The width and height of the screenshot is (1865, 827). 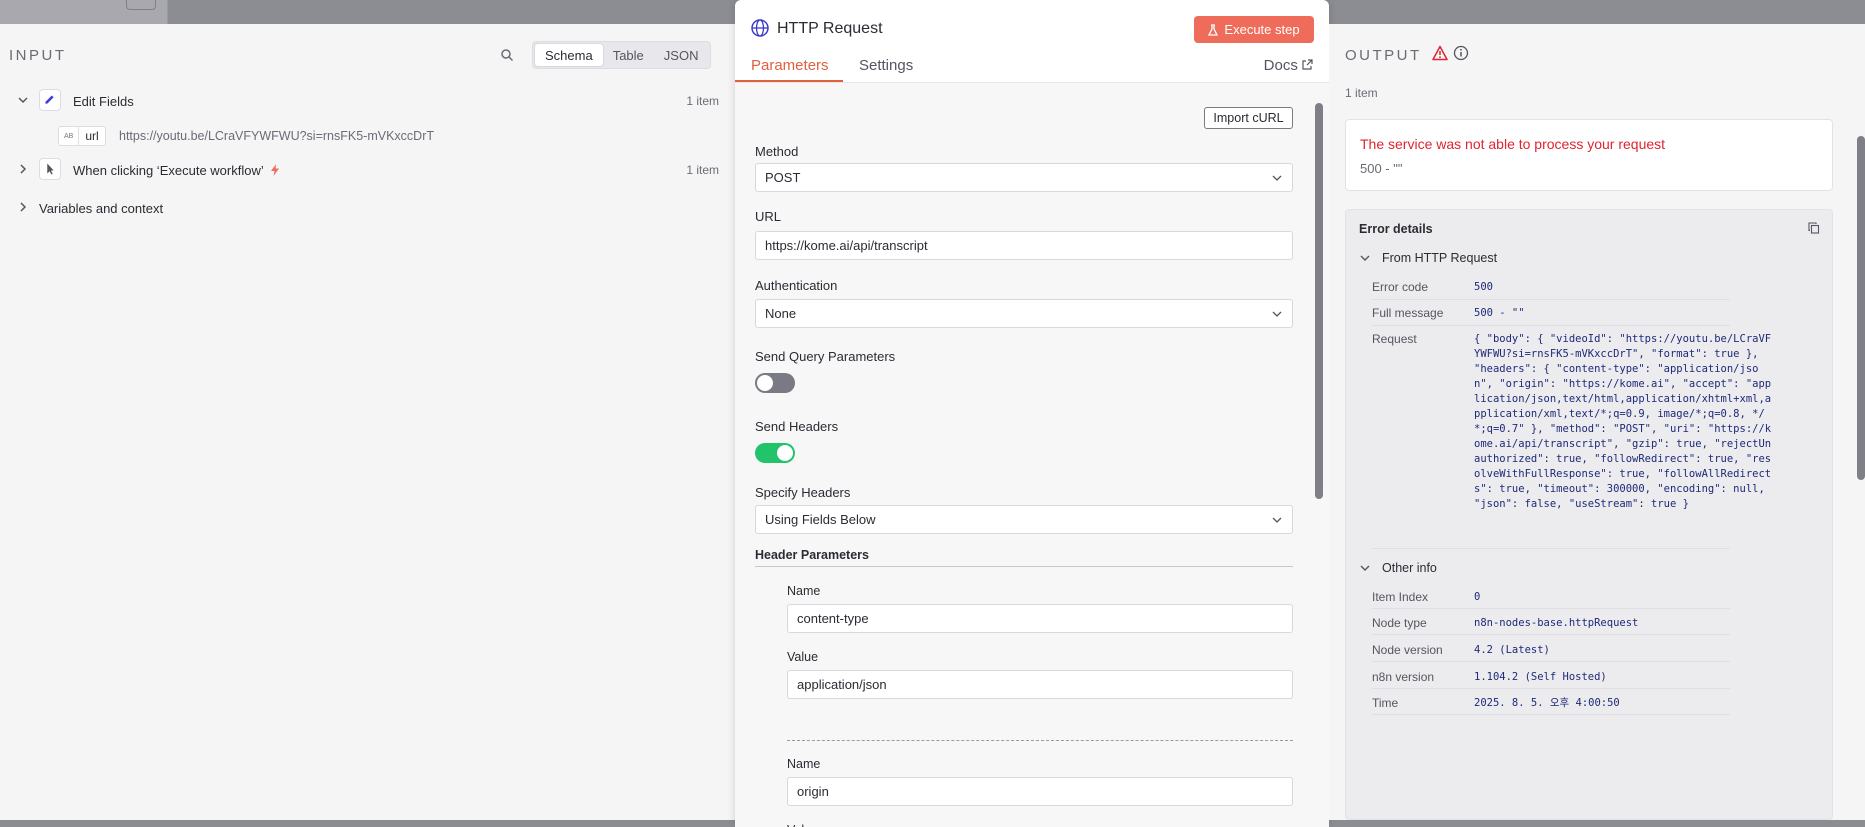 I want to click on bolt-icon, so click(x=275, y=170).